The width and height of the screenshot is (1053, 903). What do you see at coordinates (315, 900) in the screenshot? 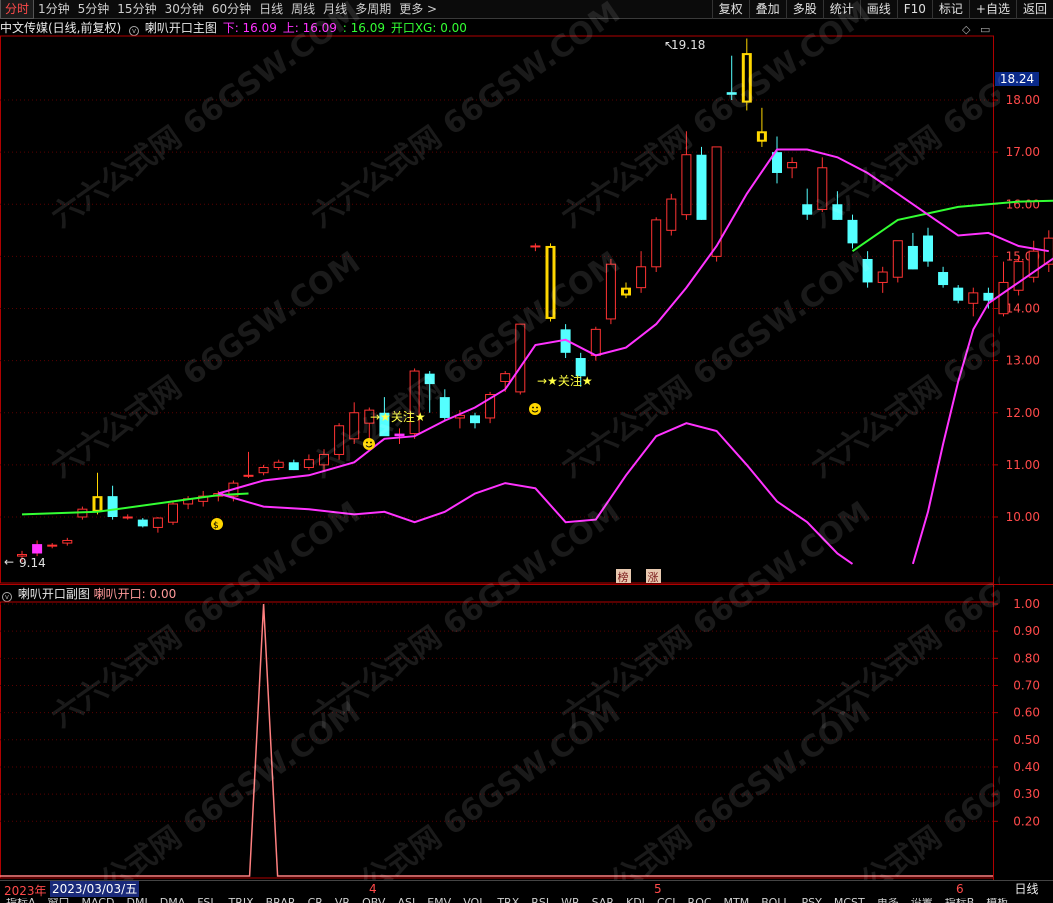
I see `indicator-tab-8: CR` at bounding box center [315, 900].